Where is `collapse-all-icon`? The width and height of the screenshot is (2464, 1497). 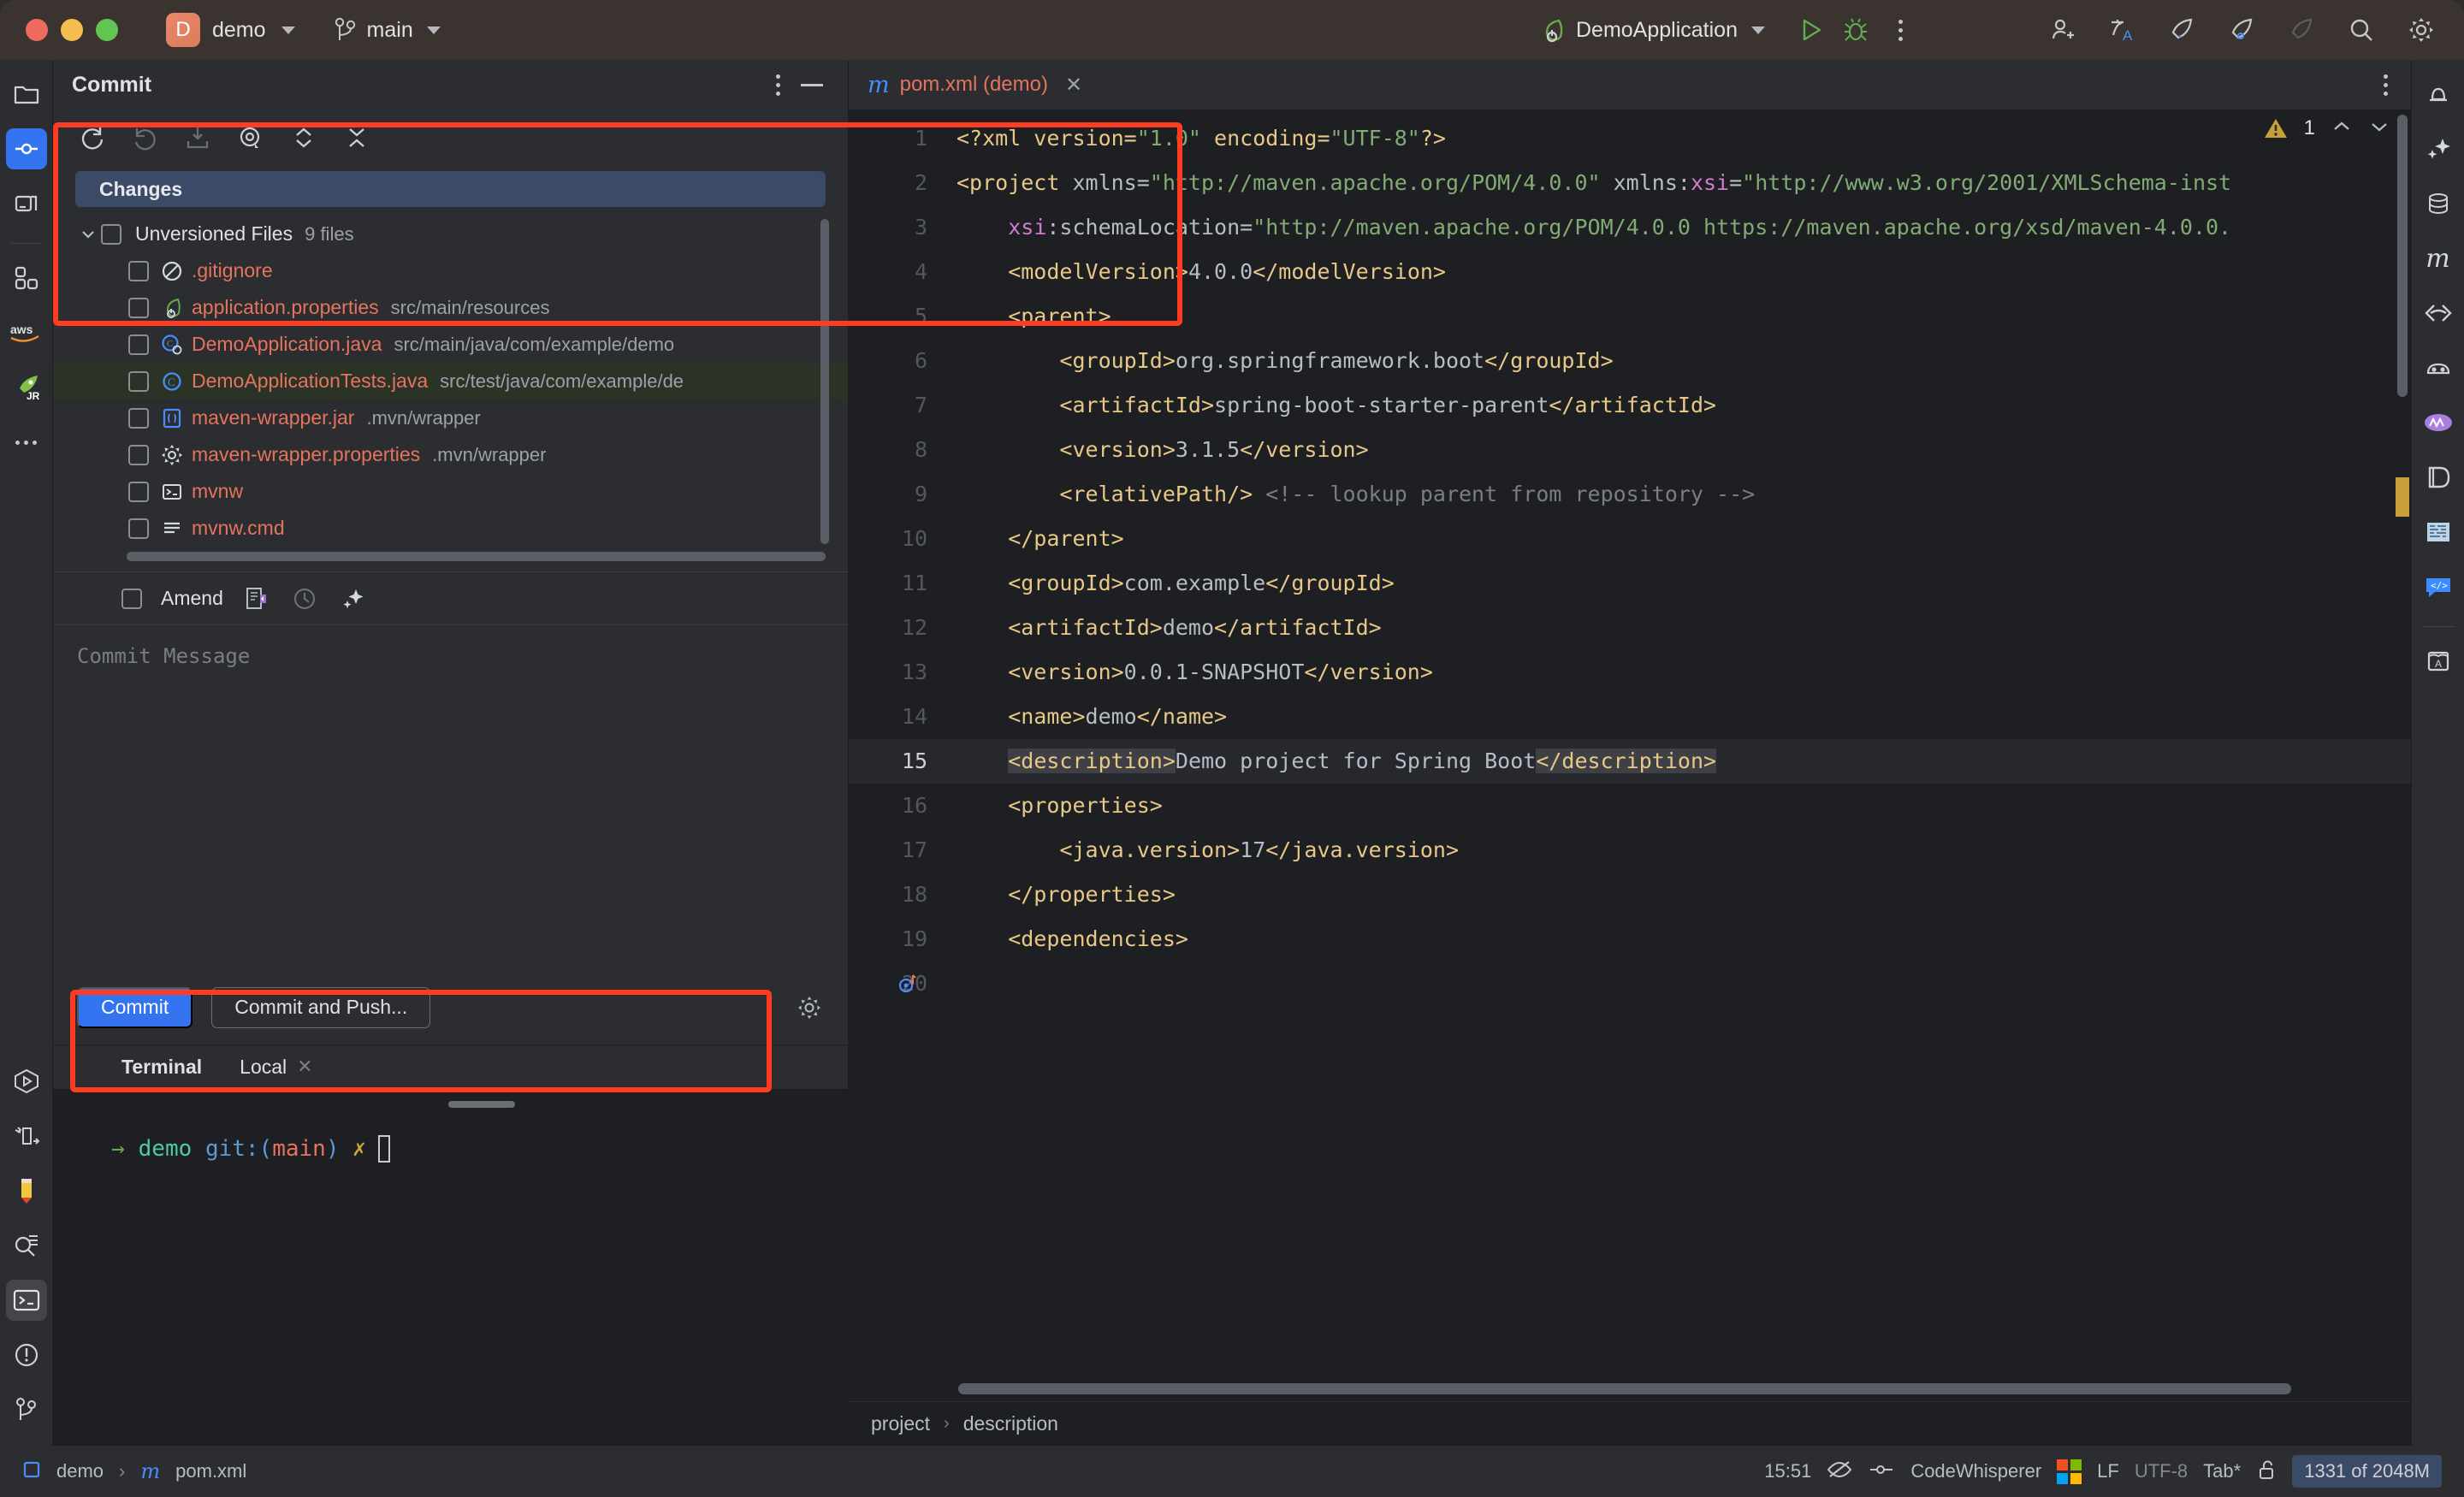
collapse-all-icon is located at coordinates (356, 137).